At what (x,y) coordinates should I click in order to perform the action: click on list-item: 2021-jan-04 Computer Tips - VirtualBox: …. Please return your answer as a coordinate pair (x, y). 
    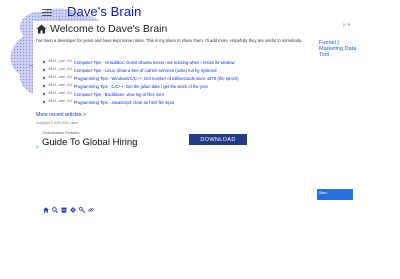
    Looking at the image, I should click on (141, 62).